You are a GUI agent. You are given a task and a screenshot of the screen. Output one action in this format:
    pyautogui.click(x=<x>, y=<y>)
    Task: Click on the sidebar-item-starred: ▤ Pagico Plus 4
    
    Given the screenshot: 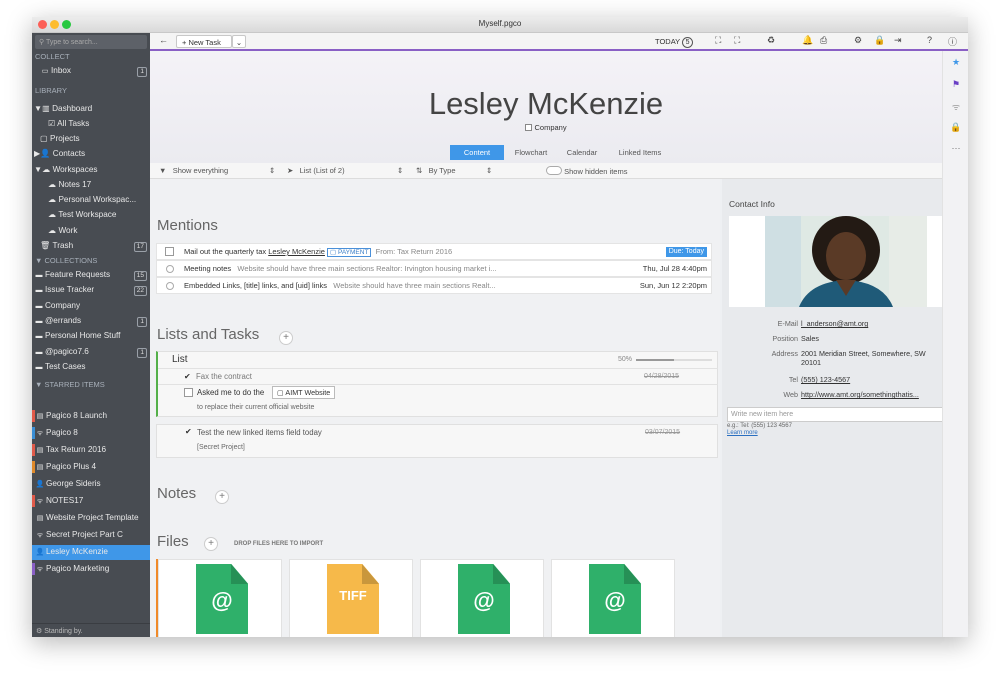 What is the action you would take?
    pyautogui.click(x=91, y=467)
    